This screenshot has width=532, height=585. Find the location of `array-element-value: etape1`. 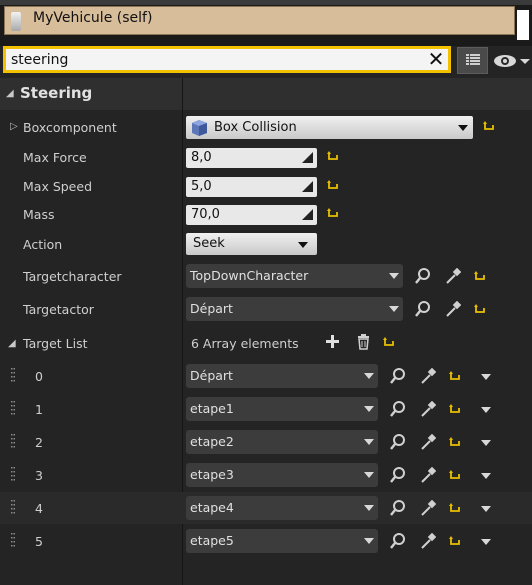

array-element-value: etape1 is located at coordinates (212, 408).